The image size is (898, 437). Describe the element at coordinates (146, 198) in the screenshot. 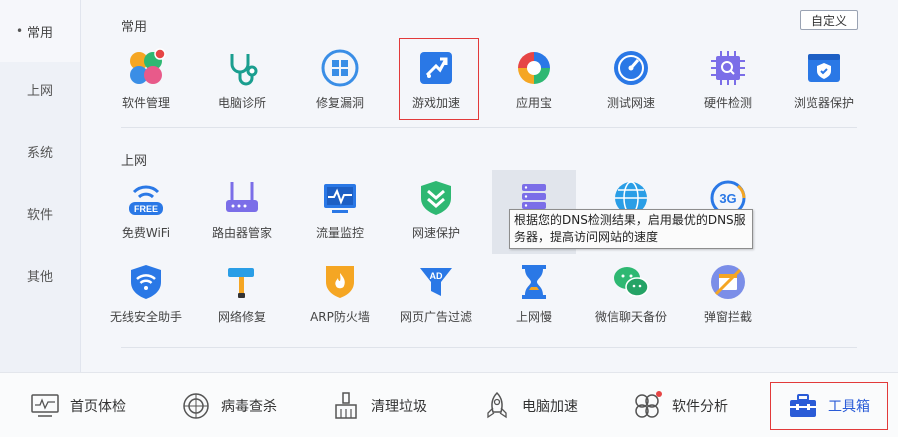

I see `free-wifi-icon: FREE` at that location.